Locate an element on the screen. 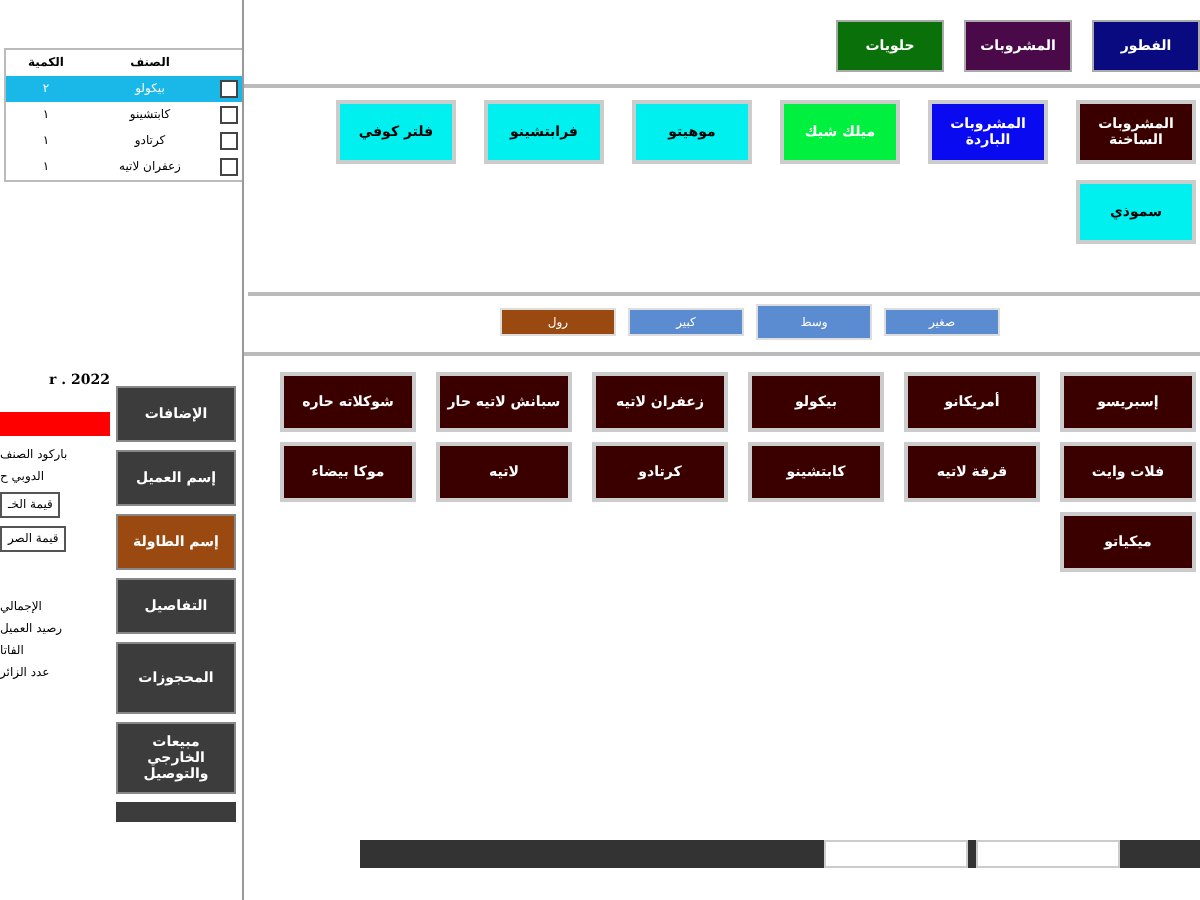 This screenshot has width=1200, height=900. alert-bar is located at coordinates (55, 424).